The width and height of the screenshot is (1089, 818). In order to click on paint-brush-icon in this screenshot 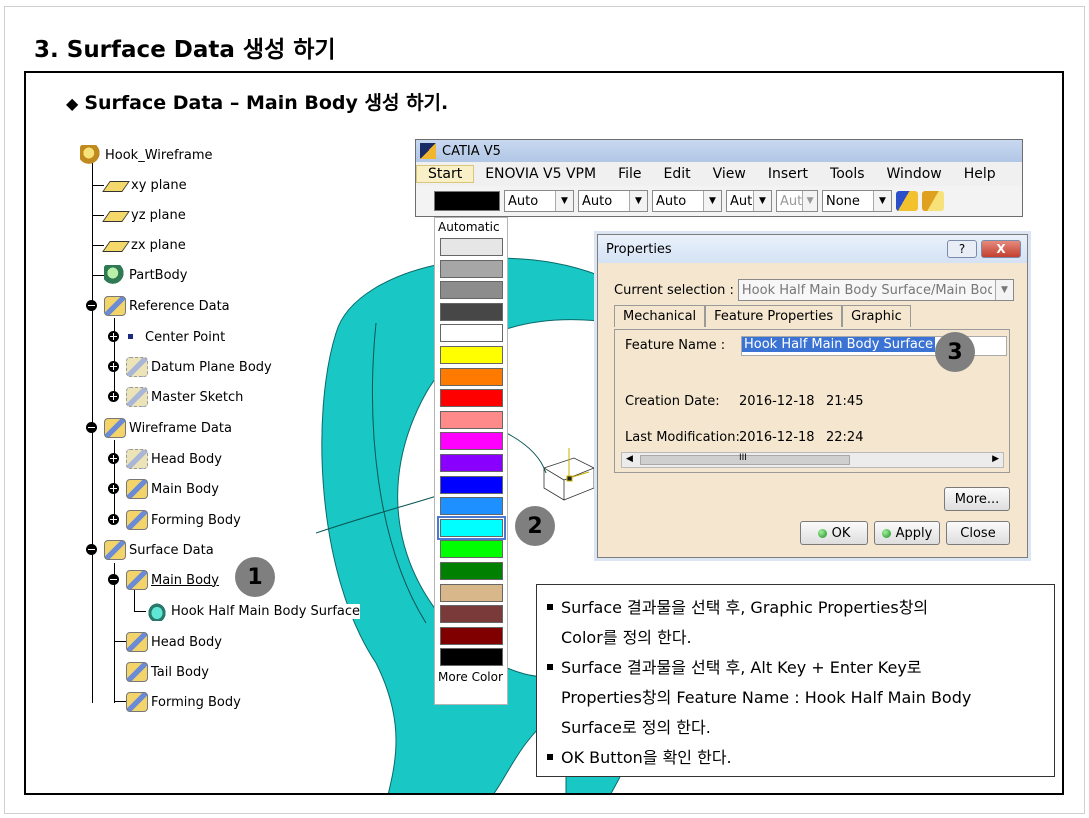, I will do `click(933, 201)`.